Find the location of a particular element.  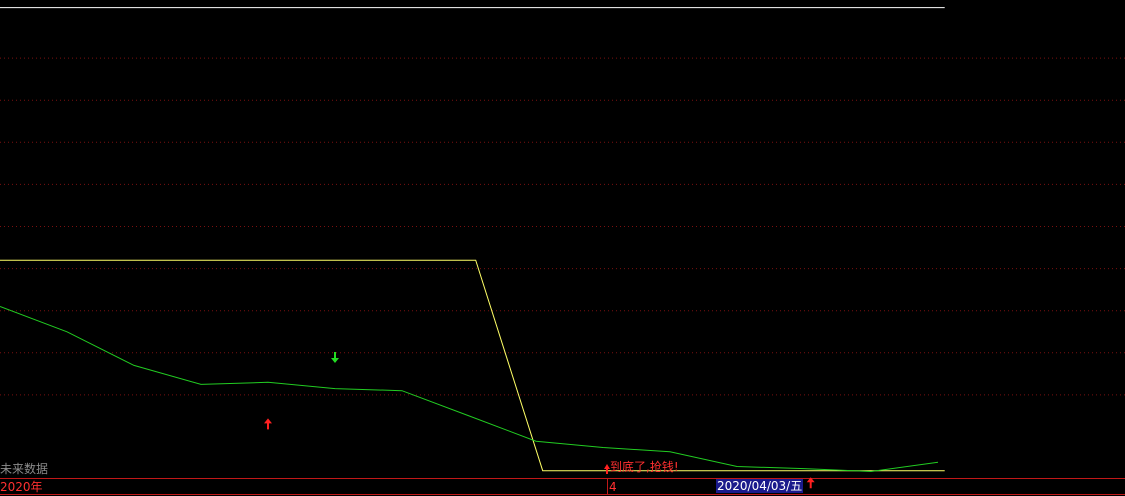

month-label: 4 is located at coordinates (613, 487).